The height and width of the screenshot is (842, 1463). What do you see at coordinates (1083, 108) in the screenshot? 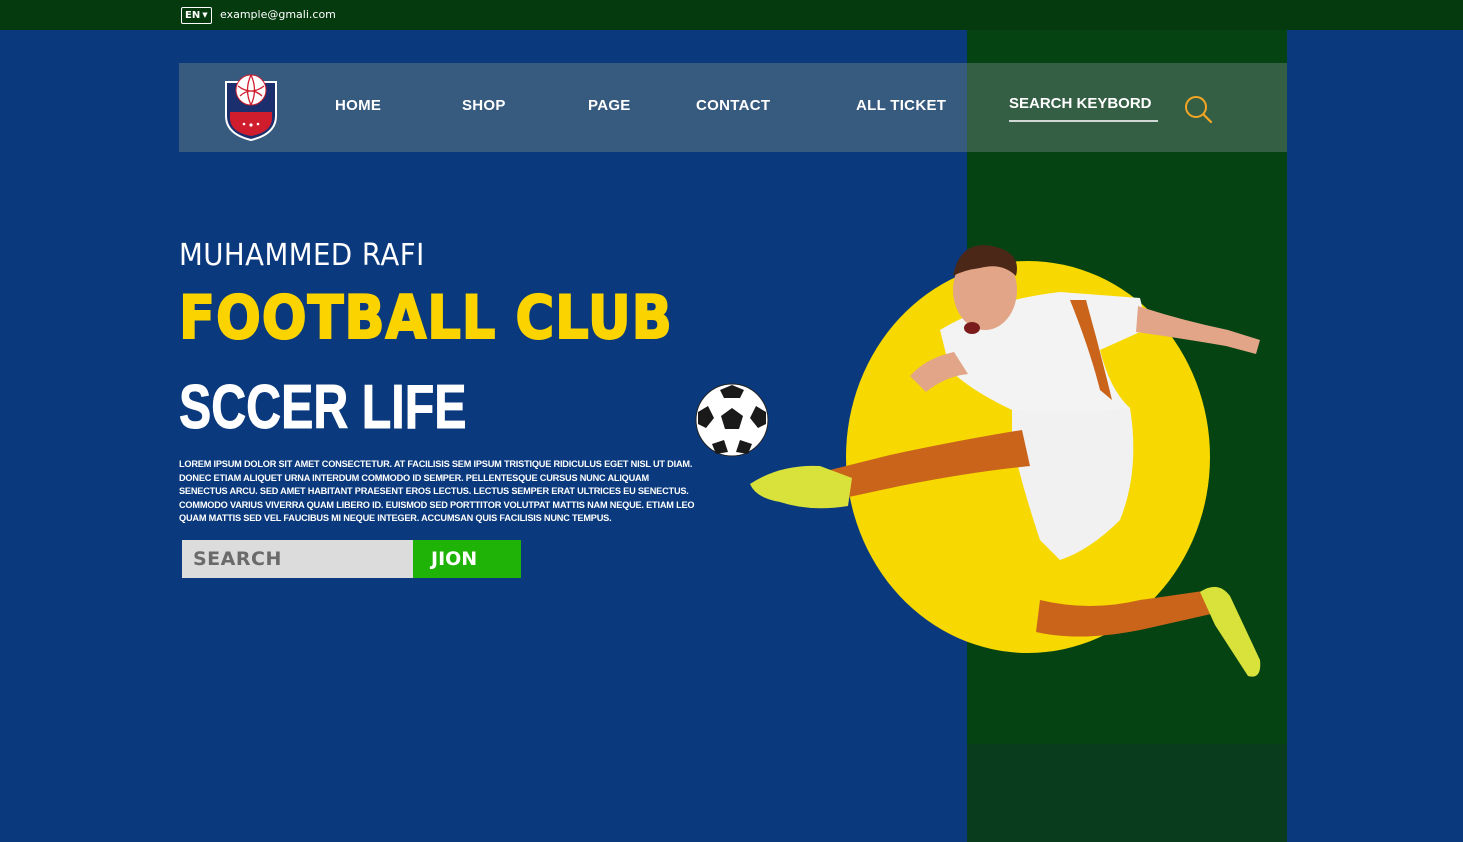
I see `nav-search-field: SEARCH KEYBORD` at bounding box center [1083, 108].